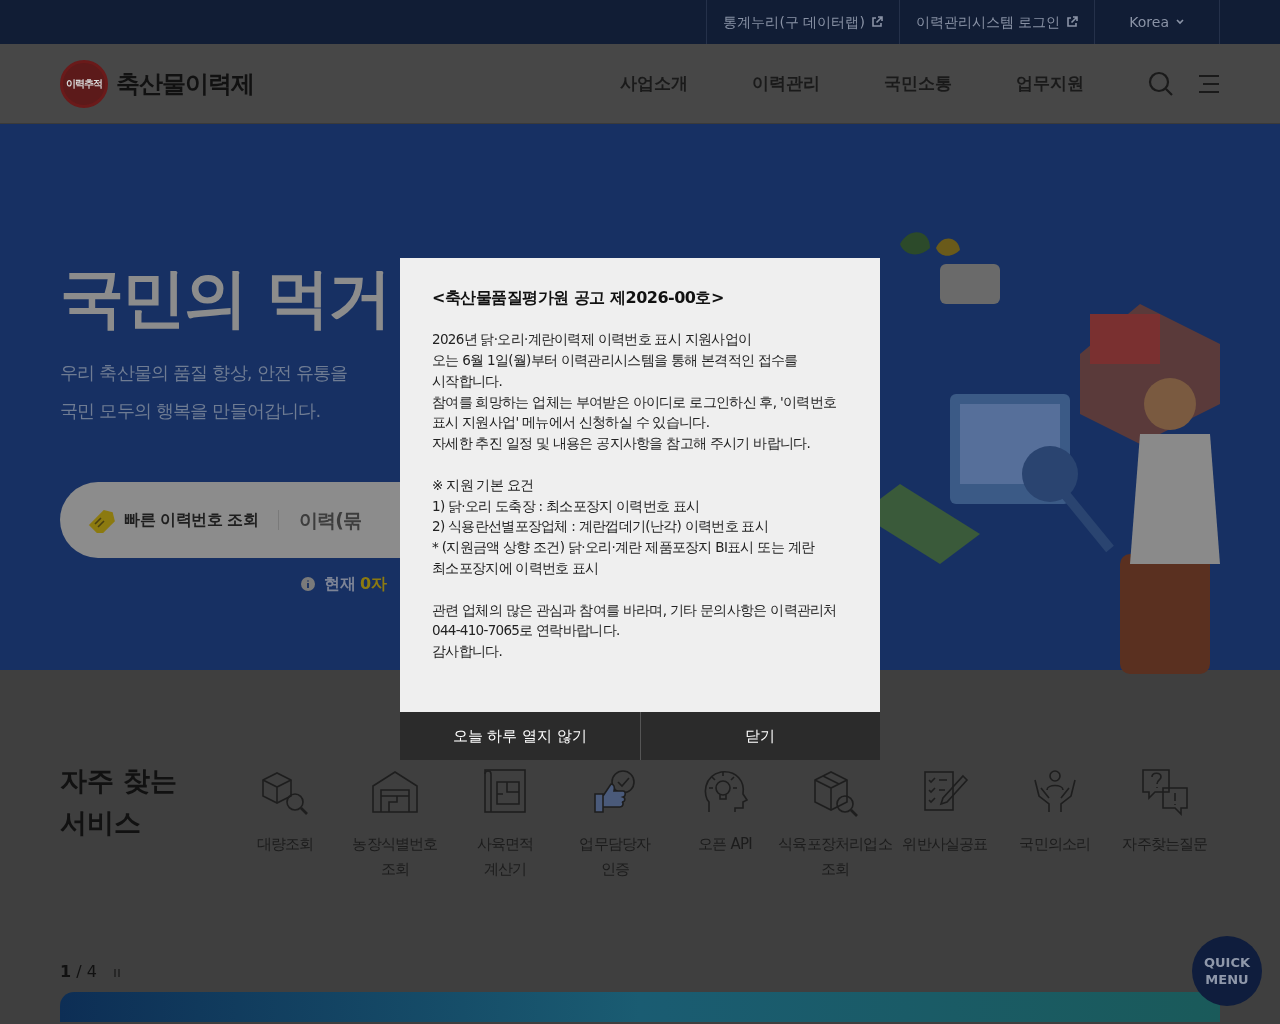 This screenshot has width=1280, height=1024. What do you see at coordinates (760, 735) in the screenshot?
I see `close-button: 닫기` at bounding box center [760, 735].